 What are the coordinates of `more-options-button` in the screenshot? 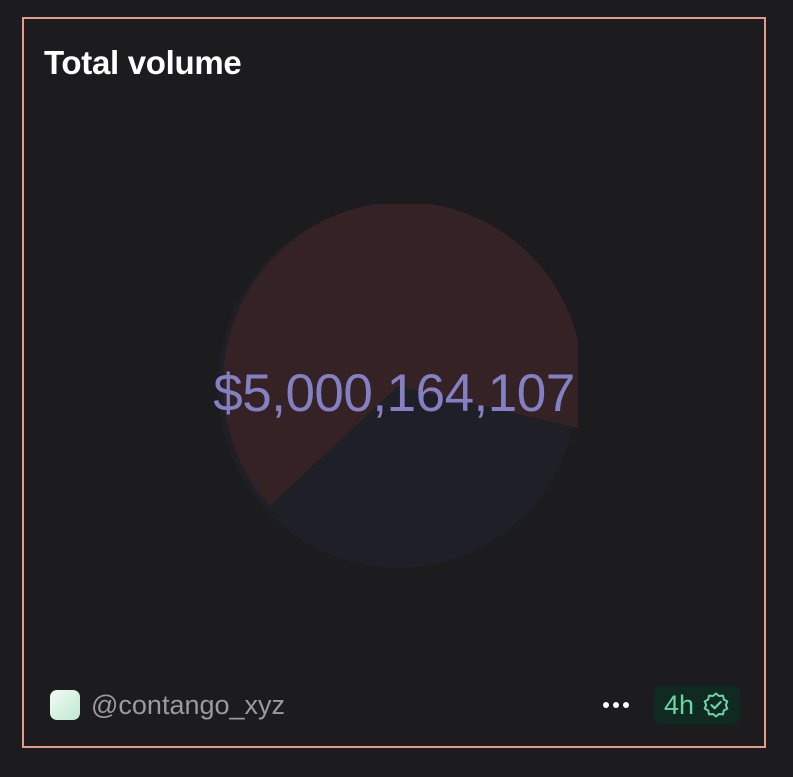 It's located at (616, 705).